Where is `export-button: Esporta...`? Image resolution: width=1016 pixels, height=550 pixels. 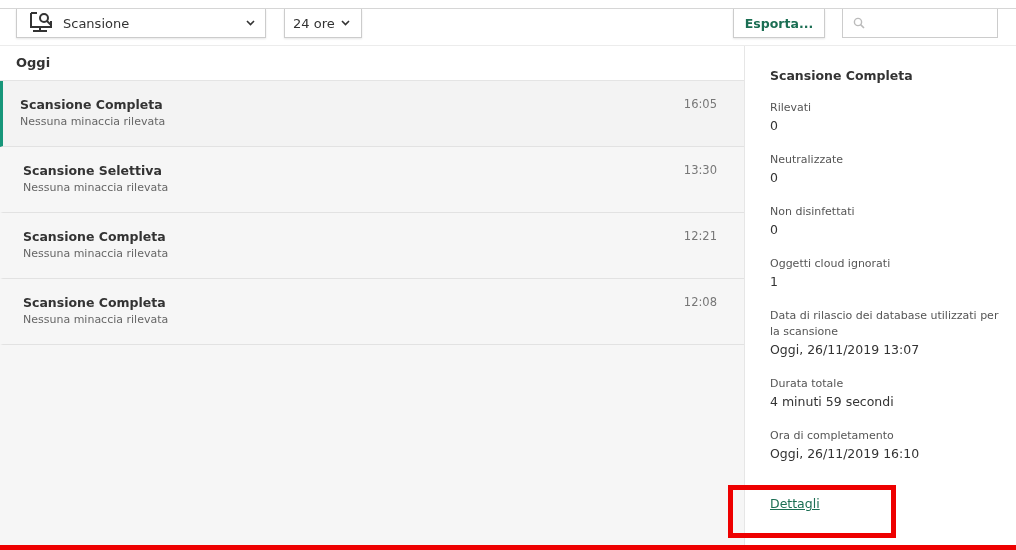
export-button: Esporta... is located at coordinates (779, 23).